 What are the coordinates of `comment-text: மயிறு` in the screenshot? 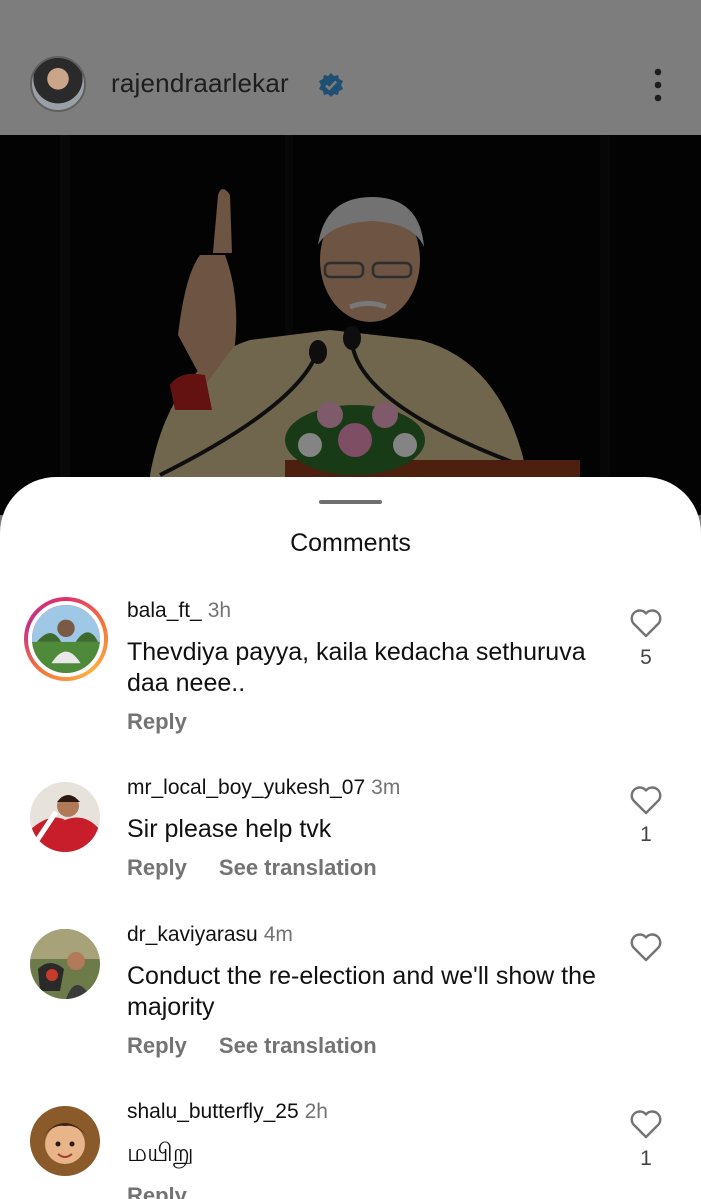 It's located at (160, 1153).